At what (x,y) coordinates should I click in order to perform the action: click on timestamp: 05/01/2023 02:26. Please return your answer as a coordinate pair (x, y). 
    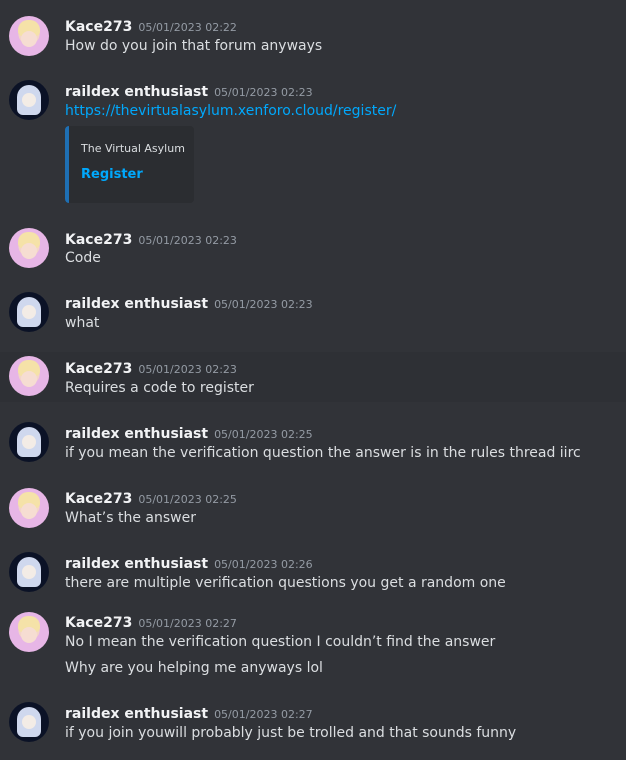
    Looking at the image, I should click on (263, 564).